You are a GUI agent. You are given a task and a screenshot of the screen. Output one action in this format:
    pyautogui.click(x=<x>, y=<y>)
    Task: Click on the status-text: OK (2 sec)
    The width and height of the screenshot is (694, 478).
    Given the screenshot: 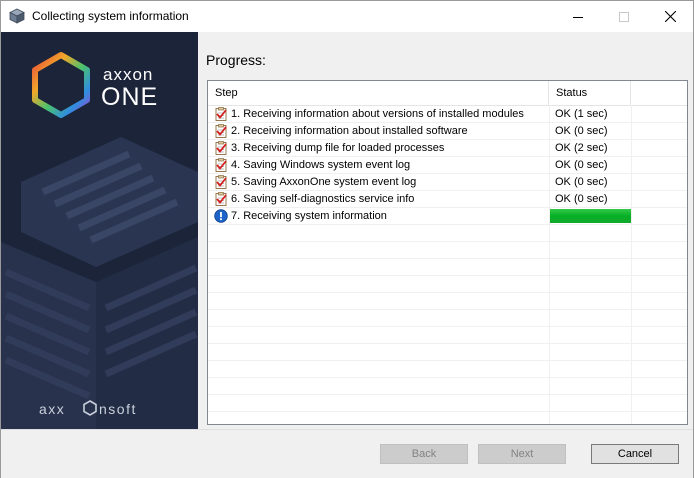 What is the action you would take?
    pyautogui.click(x=581, y=148)
    